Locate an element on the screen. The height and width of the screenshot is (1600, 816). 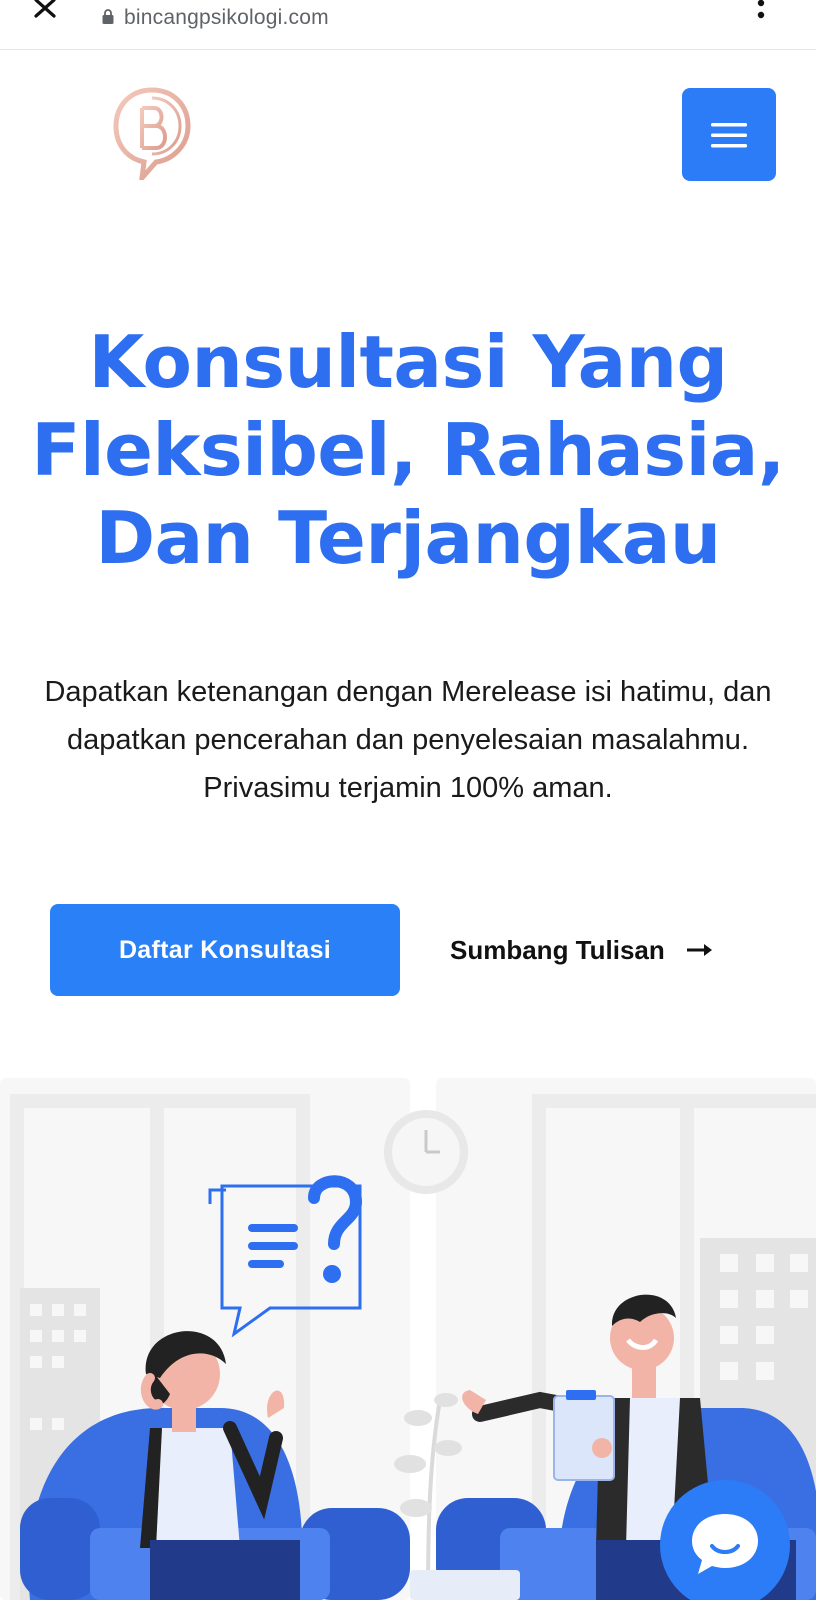
sumbang-tulisan-label: Sumbang Tulisan is located at coordinates (557, 949).